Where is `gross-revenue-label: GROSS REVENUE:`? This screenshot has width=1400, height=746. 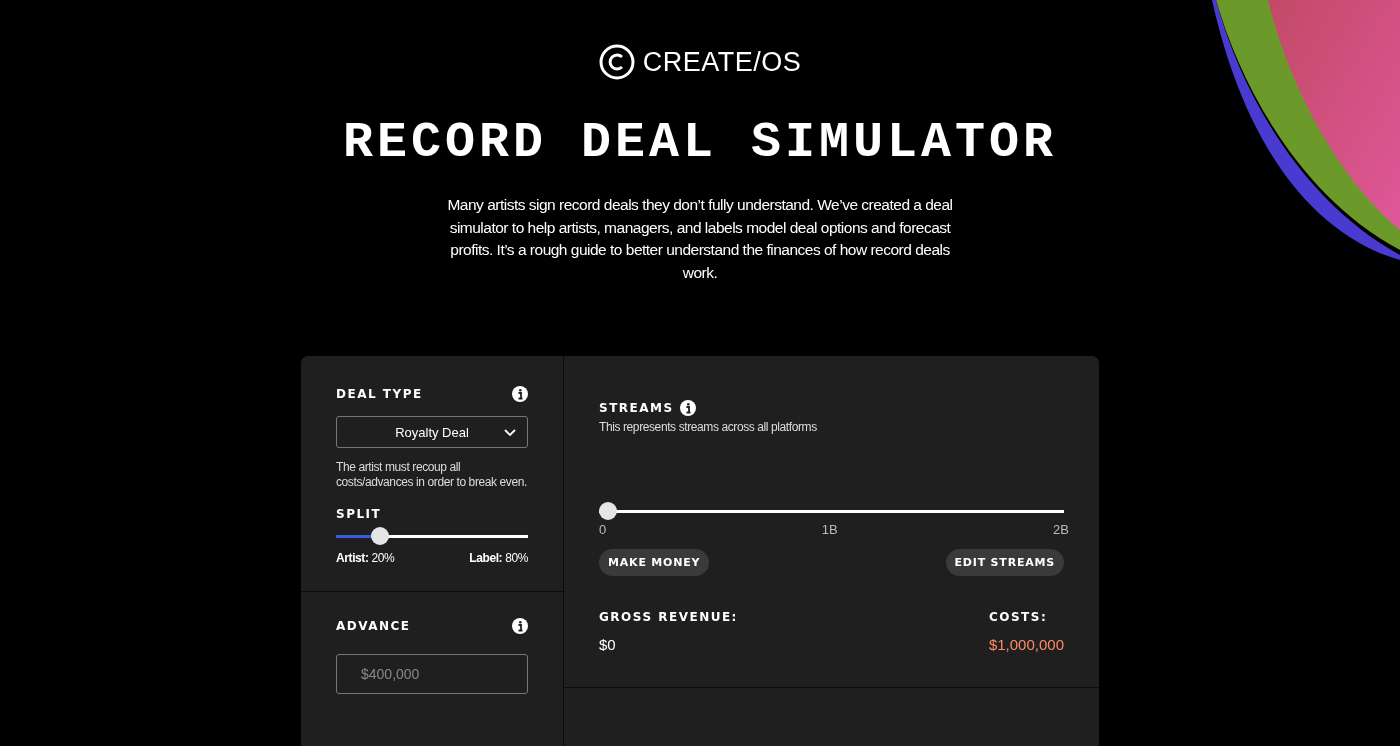 gross-revenue-label: GROSS REVENUE: is located at coordinates (668, 617).